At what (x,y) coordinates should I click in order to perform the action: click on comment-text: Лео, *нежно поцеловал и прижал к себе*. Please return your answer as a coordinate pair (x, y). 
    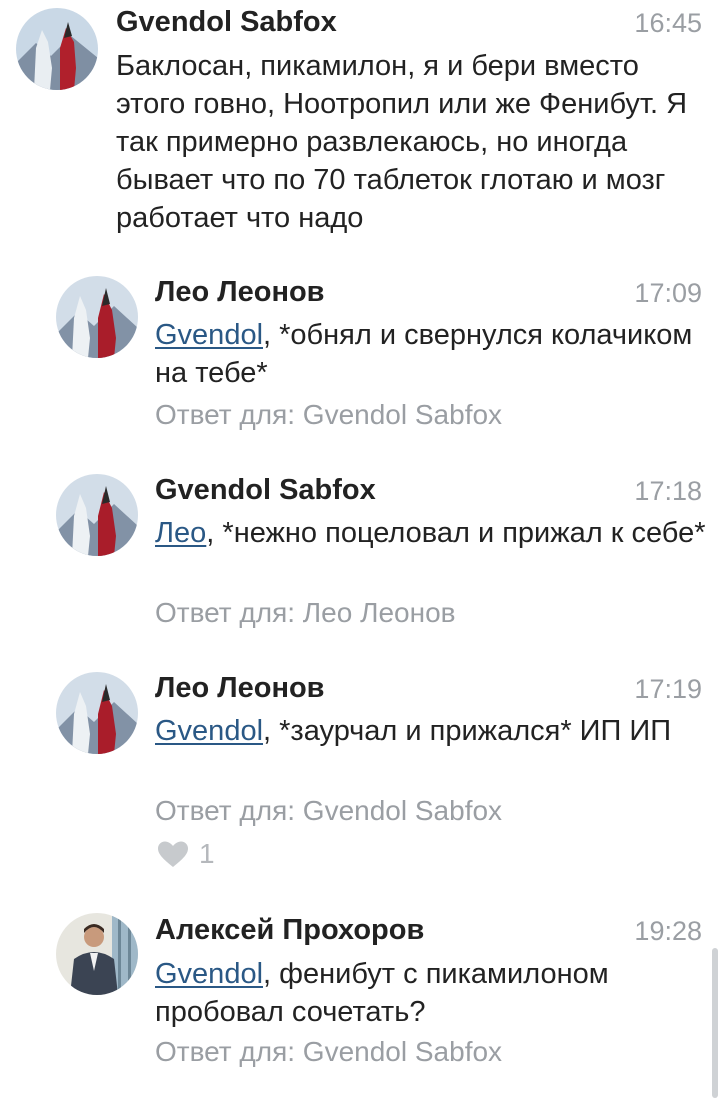
    Looking at the image, I should click on (430, 533).